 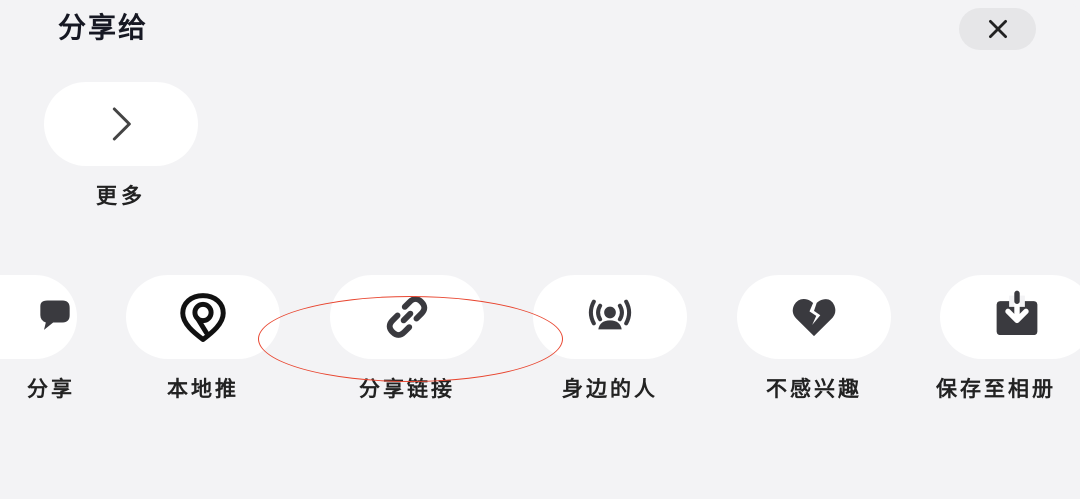 I want to click on close-button, so click(x=997, y=29).